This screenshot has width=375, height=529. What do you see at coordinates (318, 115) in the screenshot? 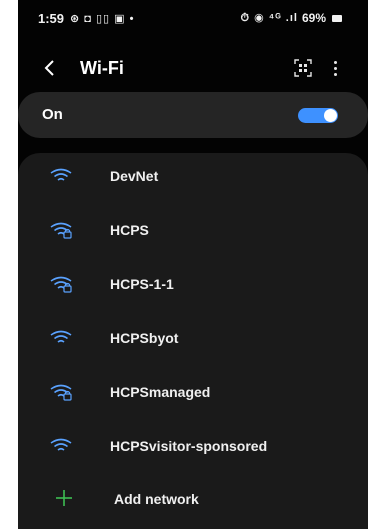
I see `wifi-toggle-switch` at bounding box center [318, 115].